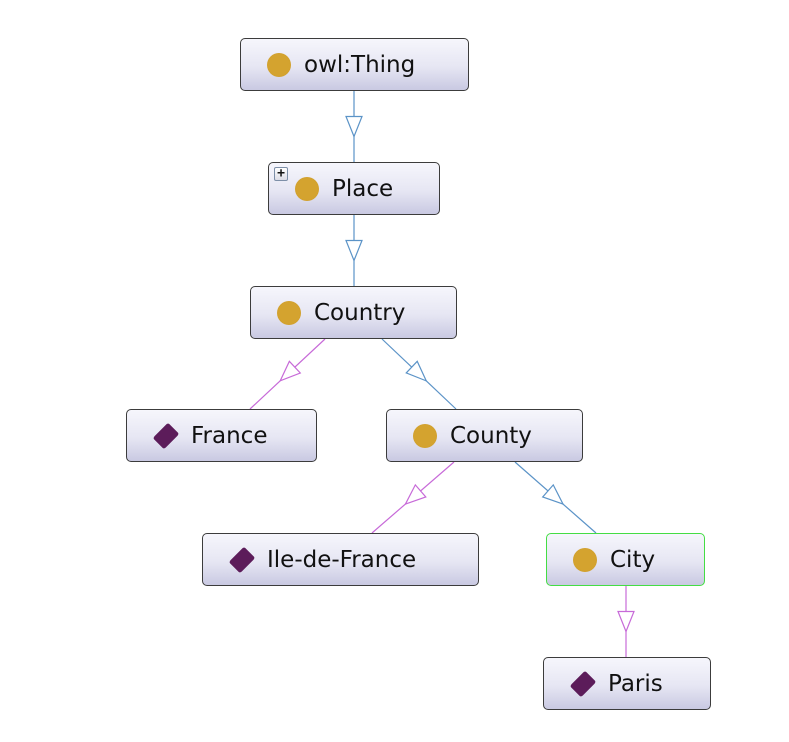  What do you see at coordinates (553, 494) in the screenshot?
I see `arrowhead-county-to-city` at bounding box center [553, 494].